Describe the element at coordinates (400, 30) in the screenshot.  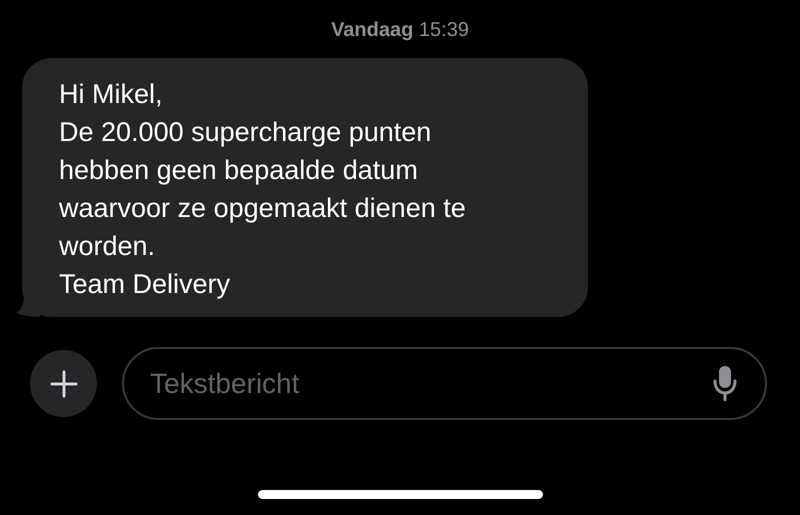
I see `message-timestamp: Vandaag 15:39` at that location.